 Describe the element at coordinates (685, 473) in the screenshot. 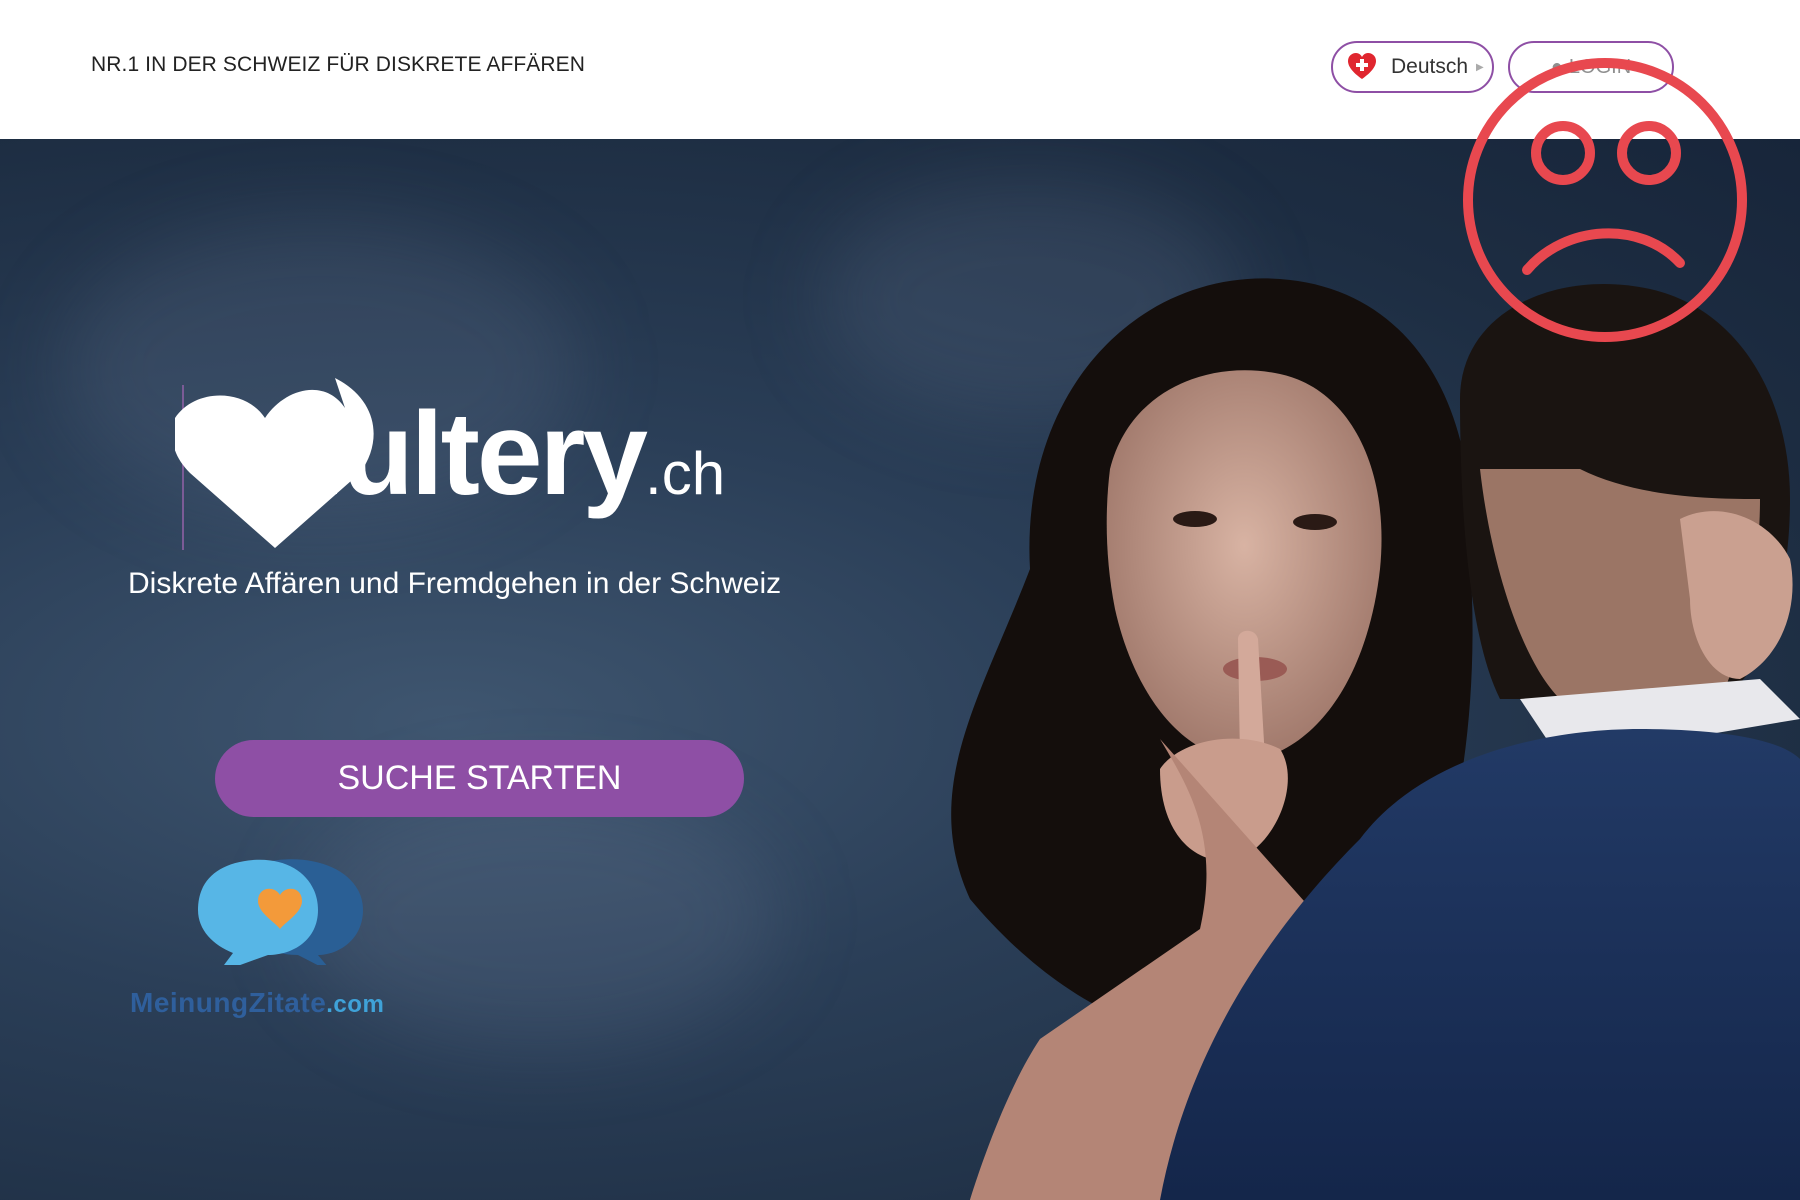

I see `logo-tld: .ch` at that location.